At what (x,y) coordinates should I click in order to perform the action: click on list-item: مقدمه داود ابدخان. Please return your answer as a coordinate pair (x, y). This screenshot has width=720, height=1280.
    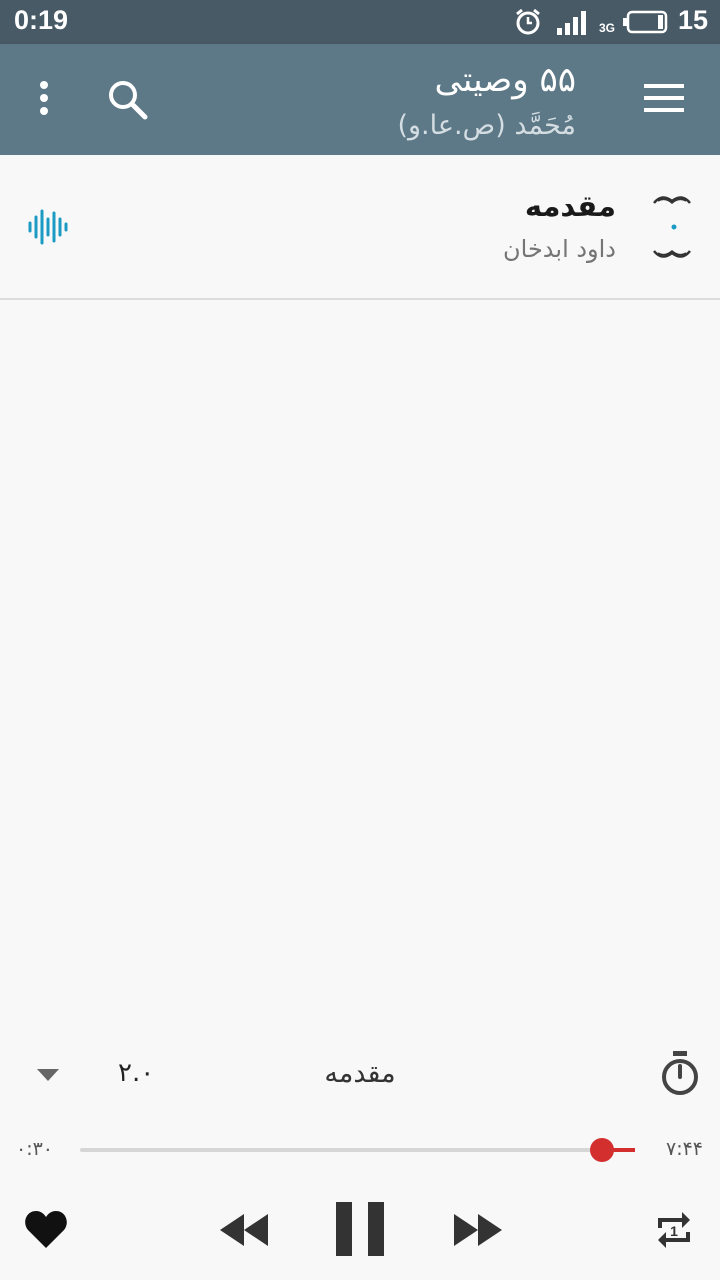
    Looking at the image, I should click on (360, 227).